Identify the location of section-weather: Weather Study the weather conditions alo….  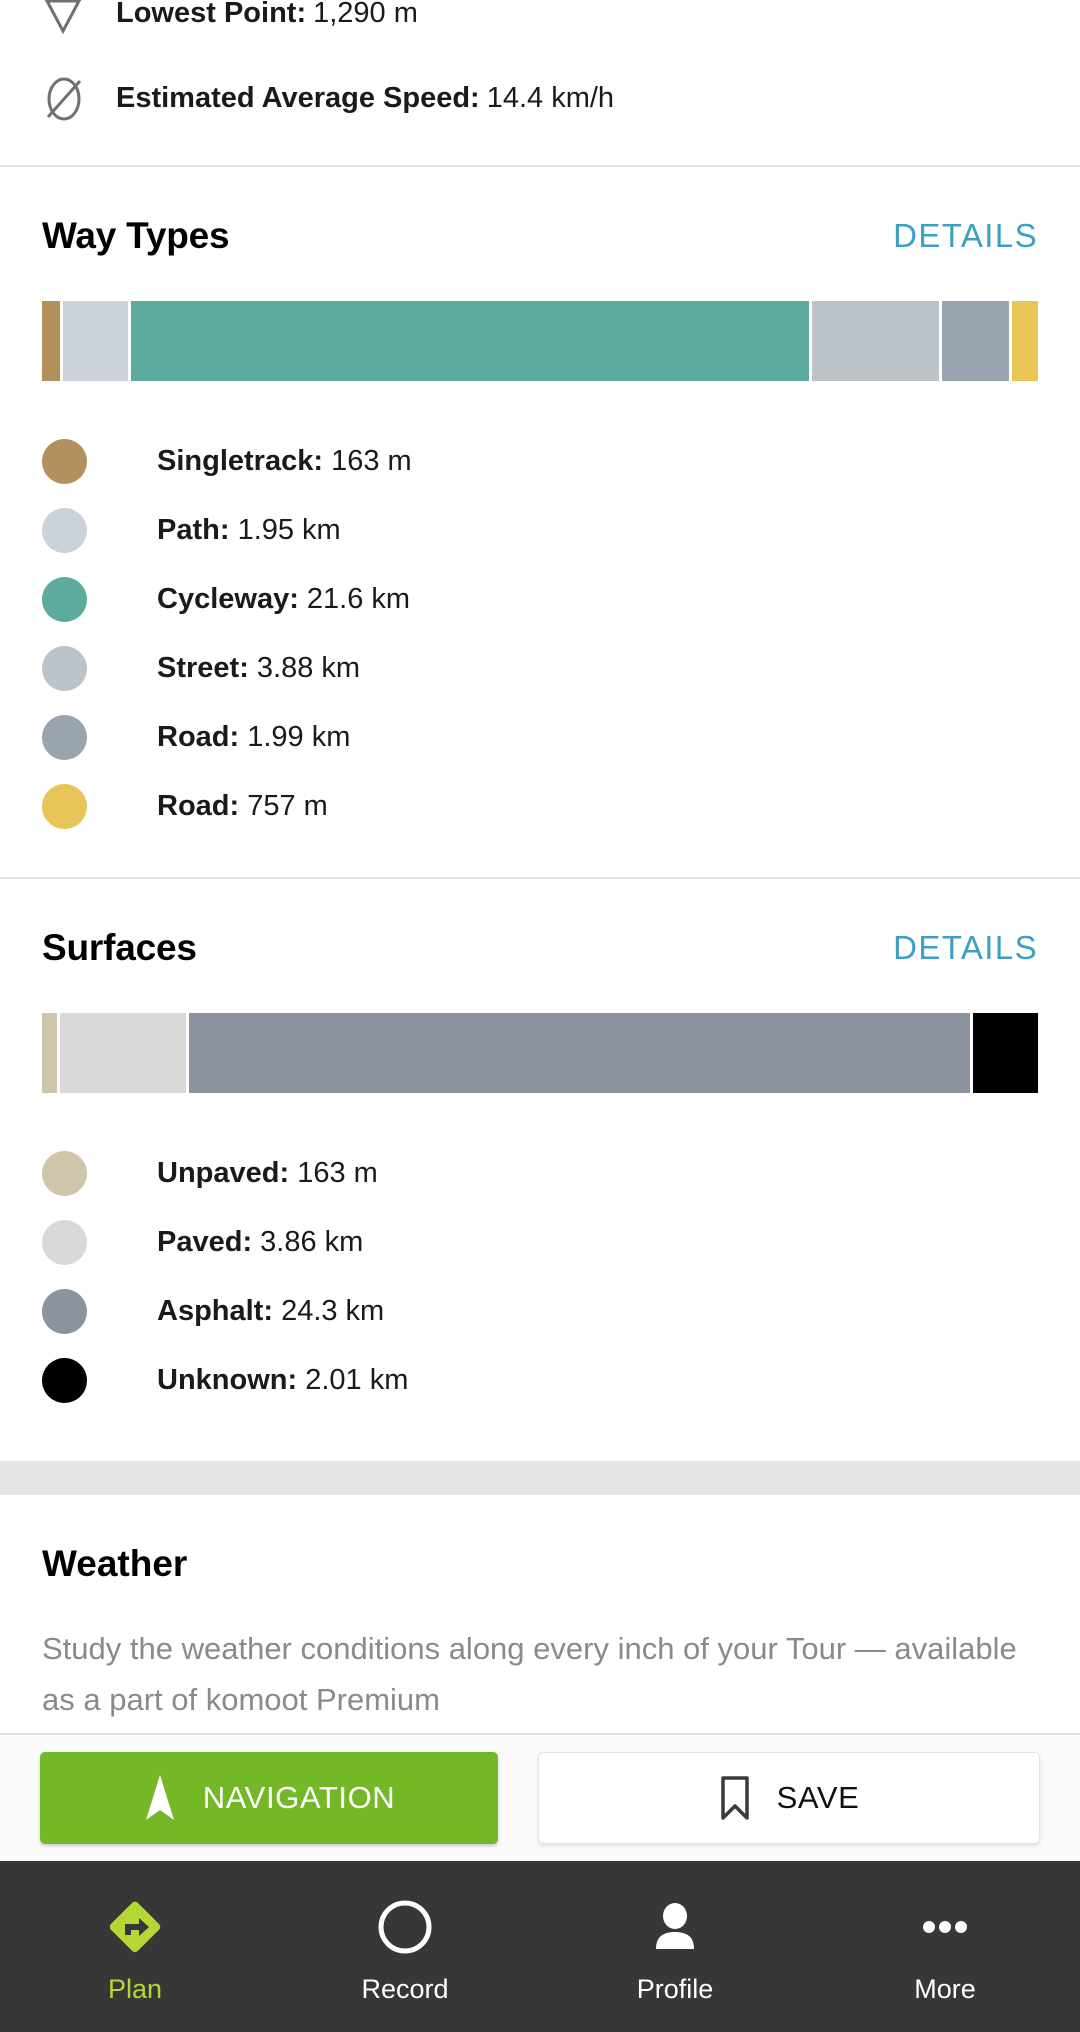
(540, 1610).